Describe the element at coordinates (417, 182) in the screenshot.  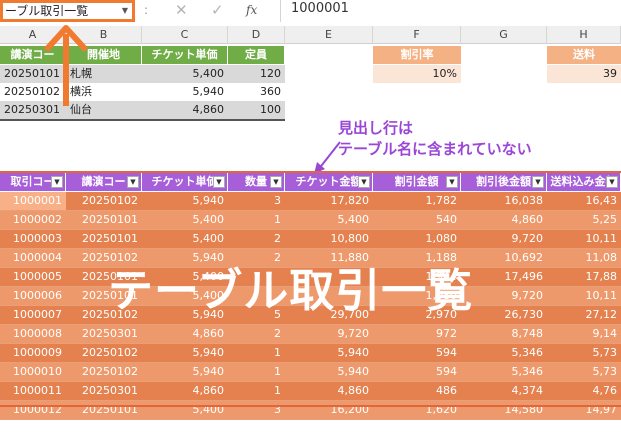
I see `table-header-cell: 割引金額 ▼` at that location.